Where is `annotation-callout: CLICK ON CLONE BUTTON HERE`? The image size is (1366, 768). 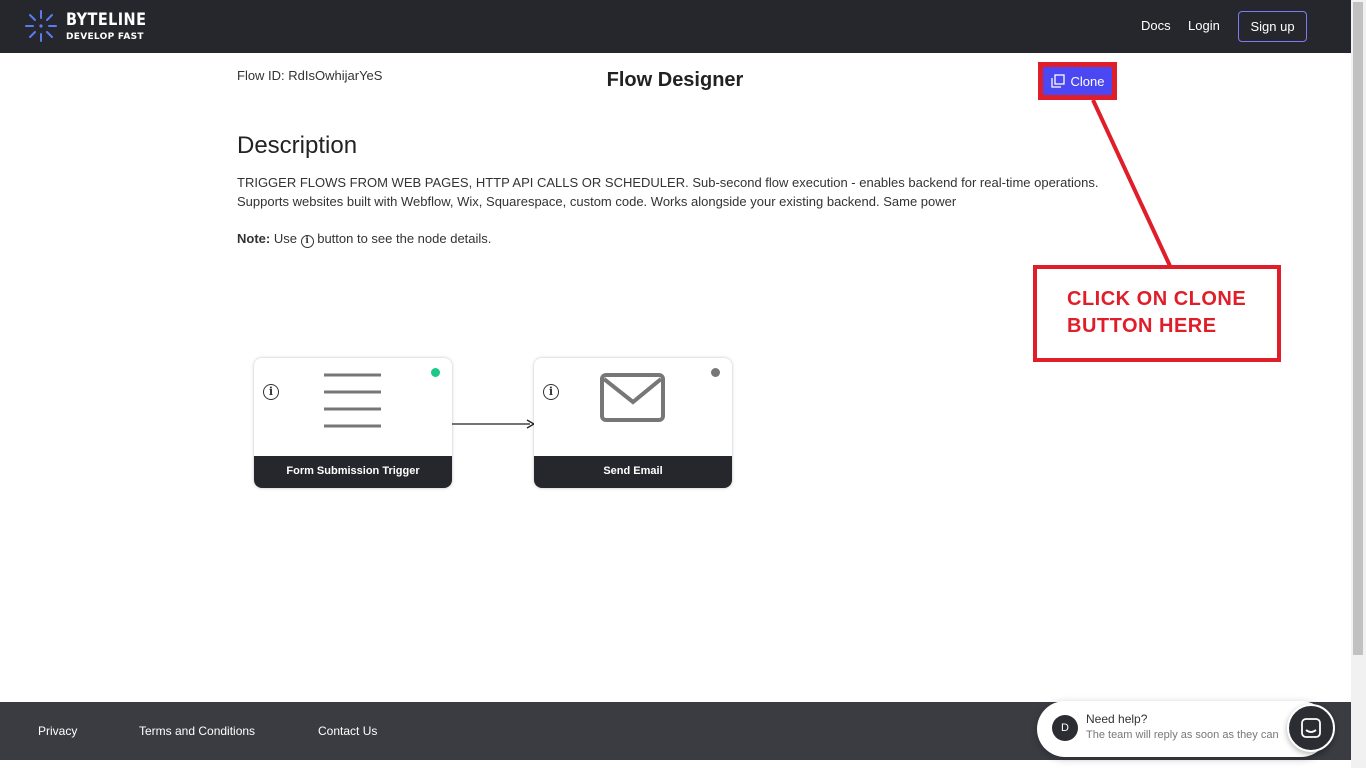
annotation-callout: CLICK ON CLONE BUTTON HERE is located at coordinates (1157, 313).